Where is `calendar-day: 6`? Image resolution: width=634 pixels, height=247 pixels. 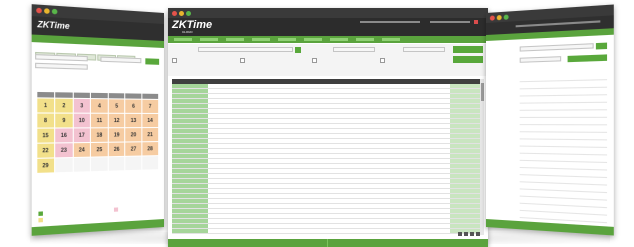 calendar-day: 6 is located at coordinates (133, 106).